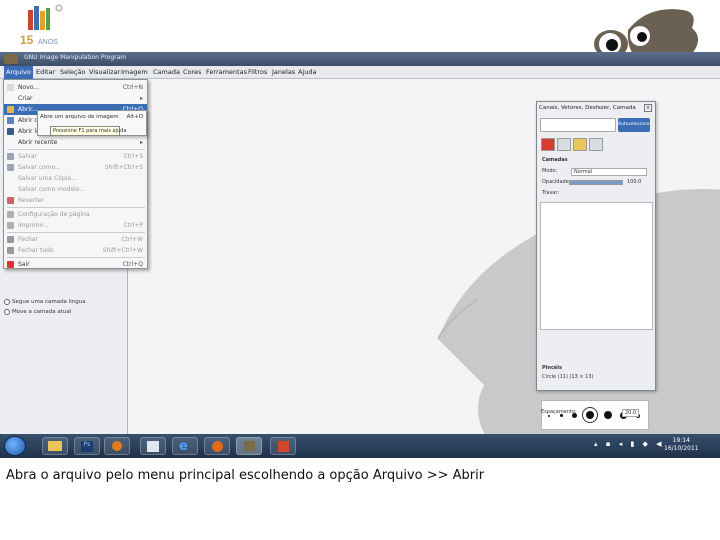 Image resolution: width=720 pixels, height=540 pixels. What do you see at coordinates (10, 156) in the screenshot?
I see `save-icon` at bounding box center [10, 156].